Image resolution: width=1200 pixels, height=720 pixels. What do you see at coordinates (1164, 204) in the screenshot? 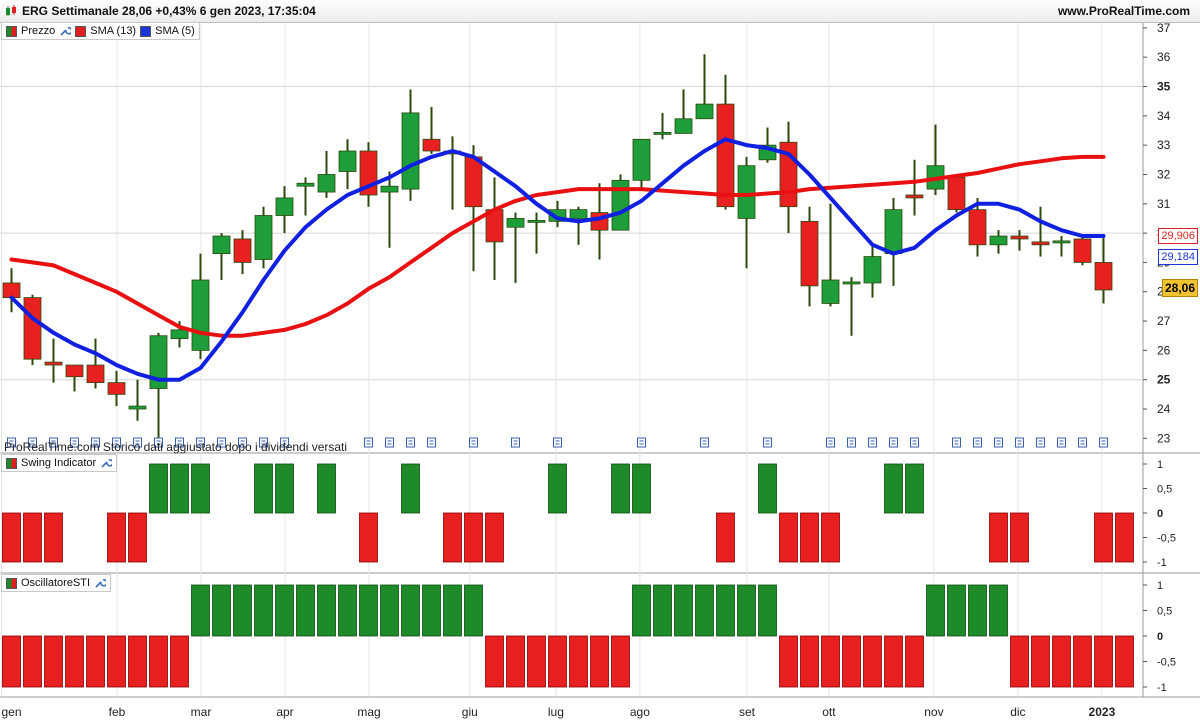
I see `y-tick-label: 31` at bounding box center [1164, 204].